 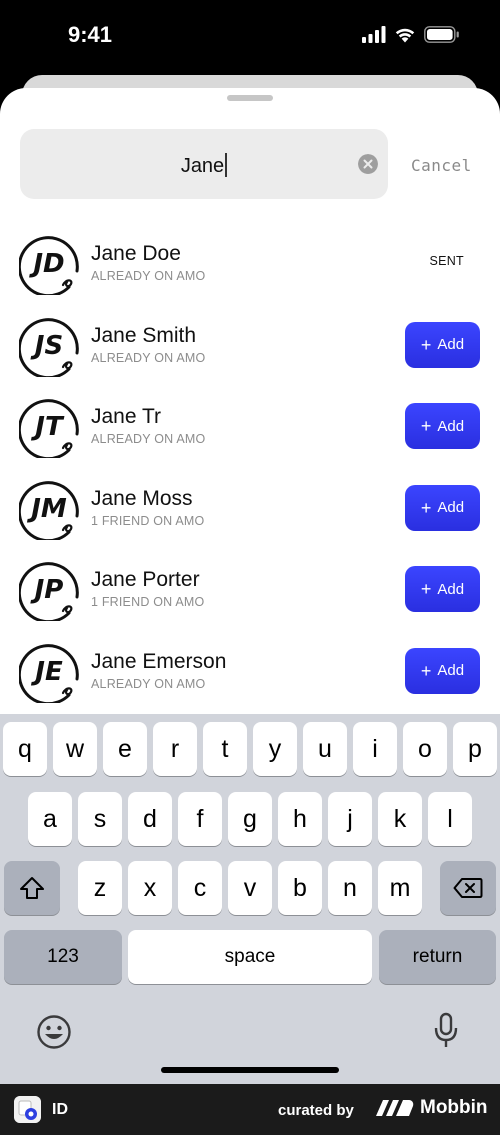 I want to click on contact-row: JP Jane Porter 1 FRIEND ON AMO + Add, so click(x=250, y=595).